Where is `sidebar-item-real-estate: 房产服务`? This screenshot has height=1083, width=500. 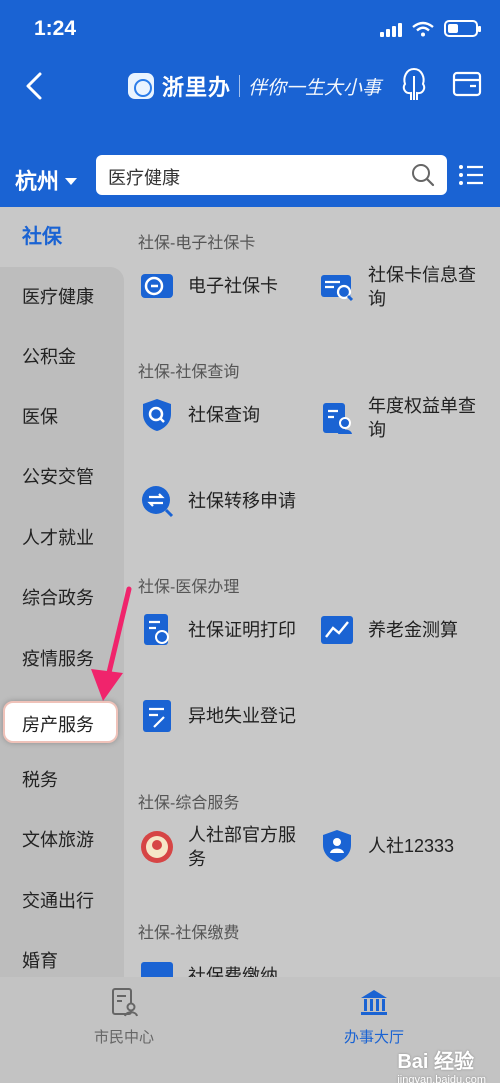
sidebar-item-real-estate: 房产服务 is located at coordinates (60, 722).